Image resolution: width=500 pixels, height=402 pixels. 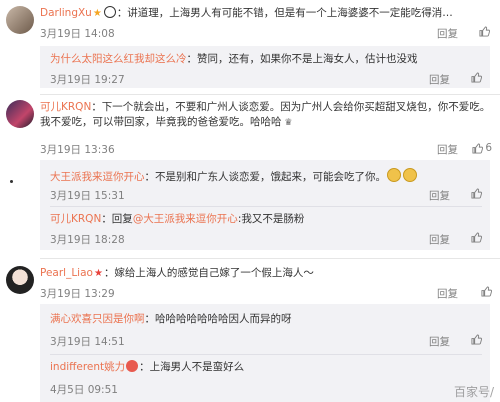 I want to click on reply-body: ：赞同，还有，如果你不是上海女人，估计也没戏, so click(x=302, y=59).